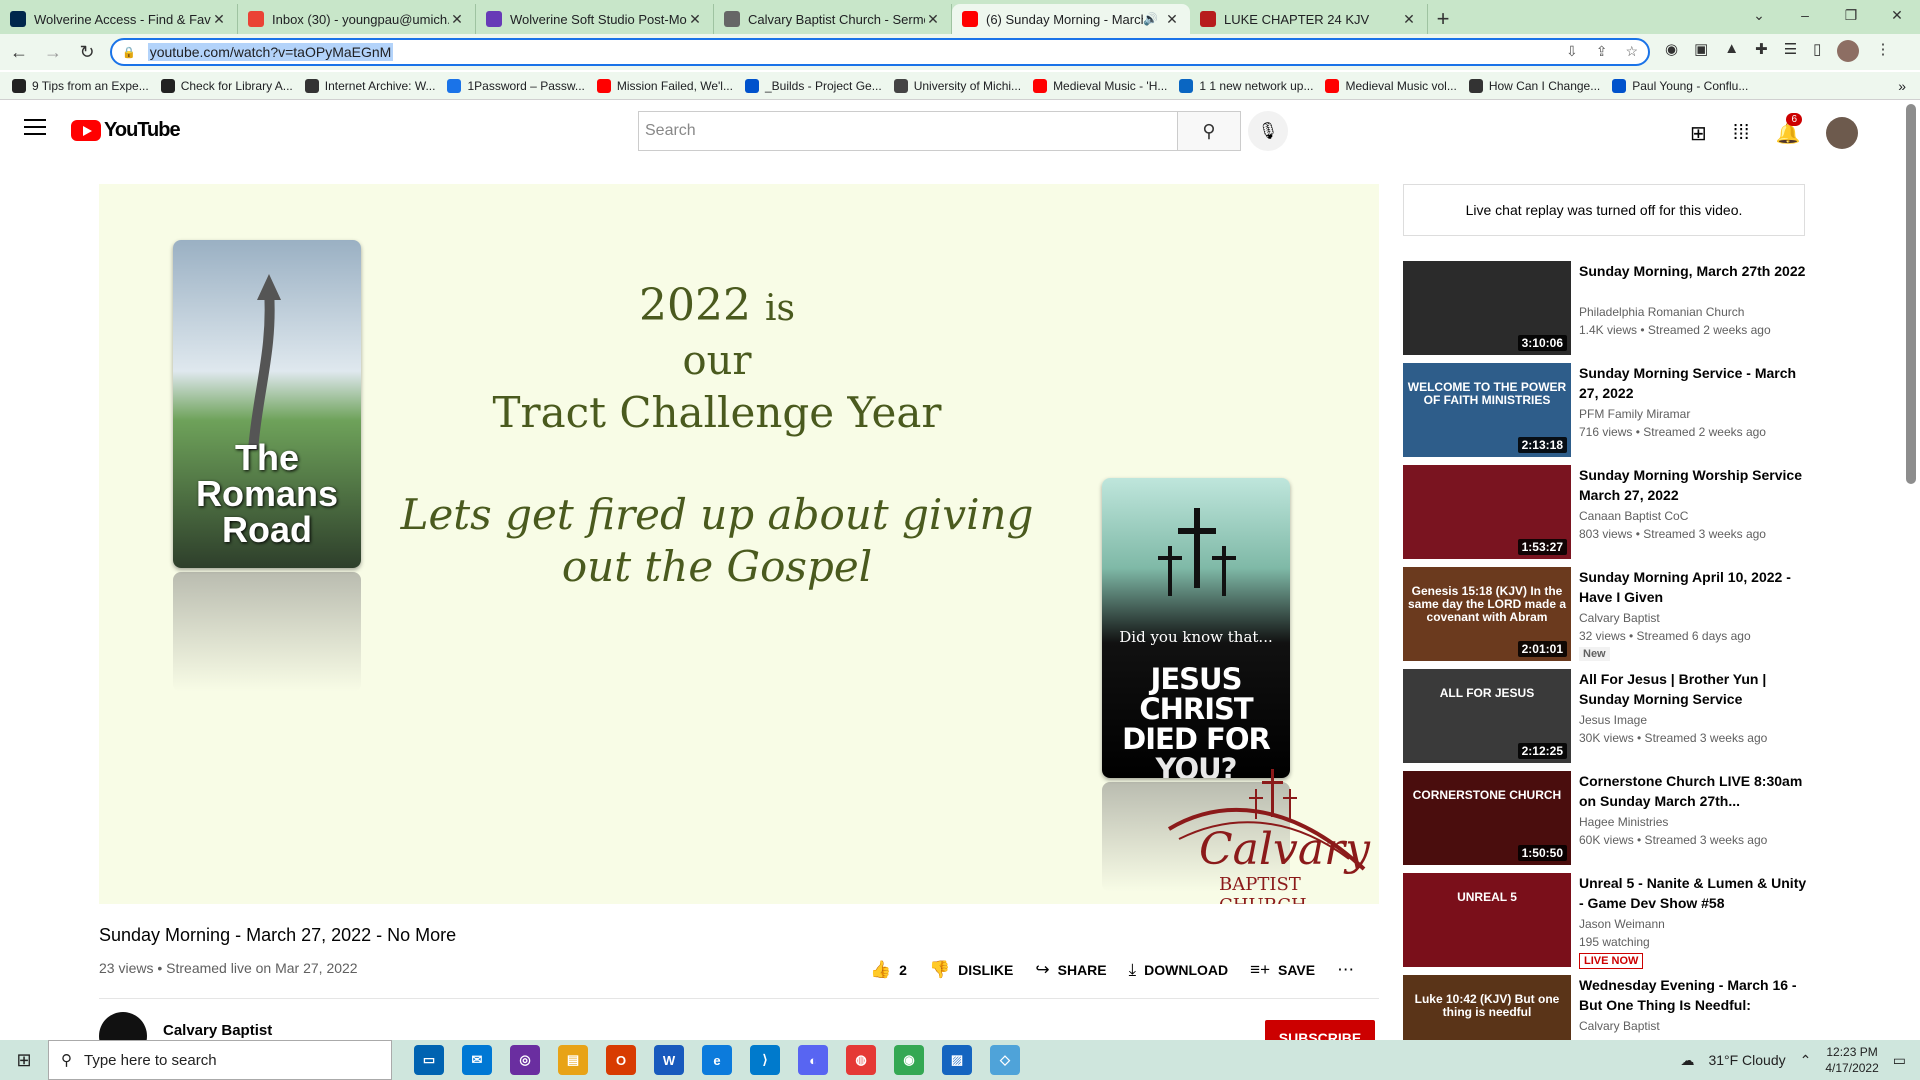 Image resolution: width=1920 pixels, height=1080 pixels. What do you see at coordinates (1487, 716) in the screenshot?
I see `video-thumbnail: ALL FOR JESUS 2:12:25` at bounding box center [1487, 716].